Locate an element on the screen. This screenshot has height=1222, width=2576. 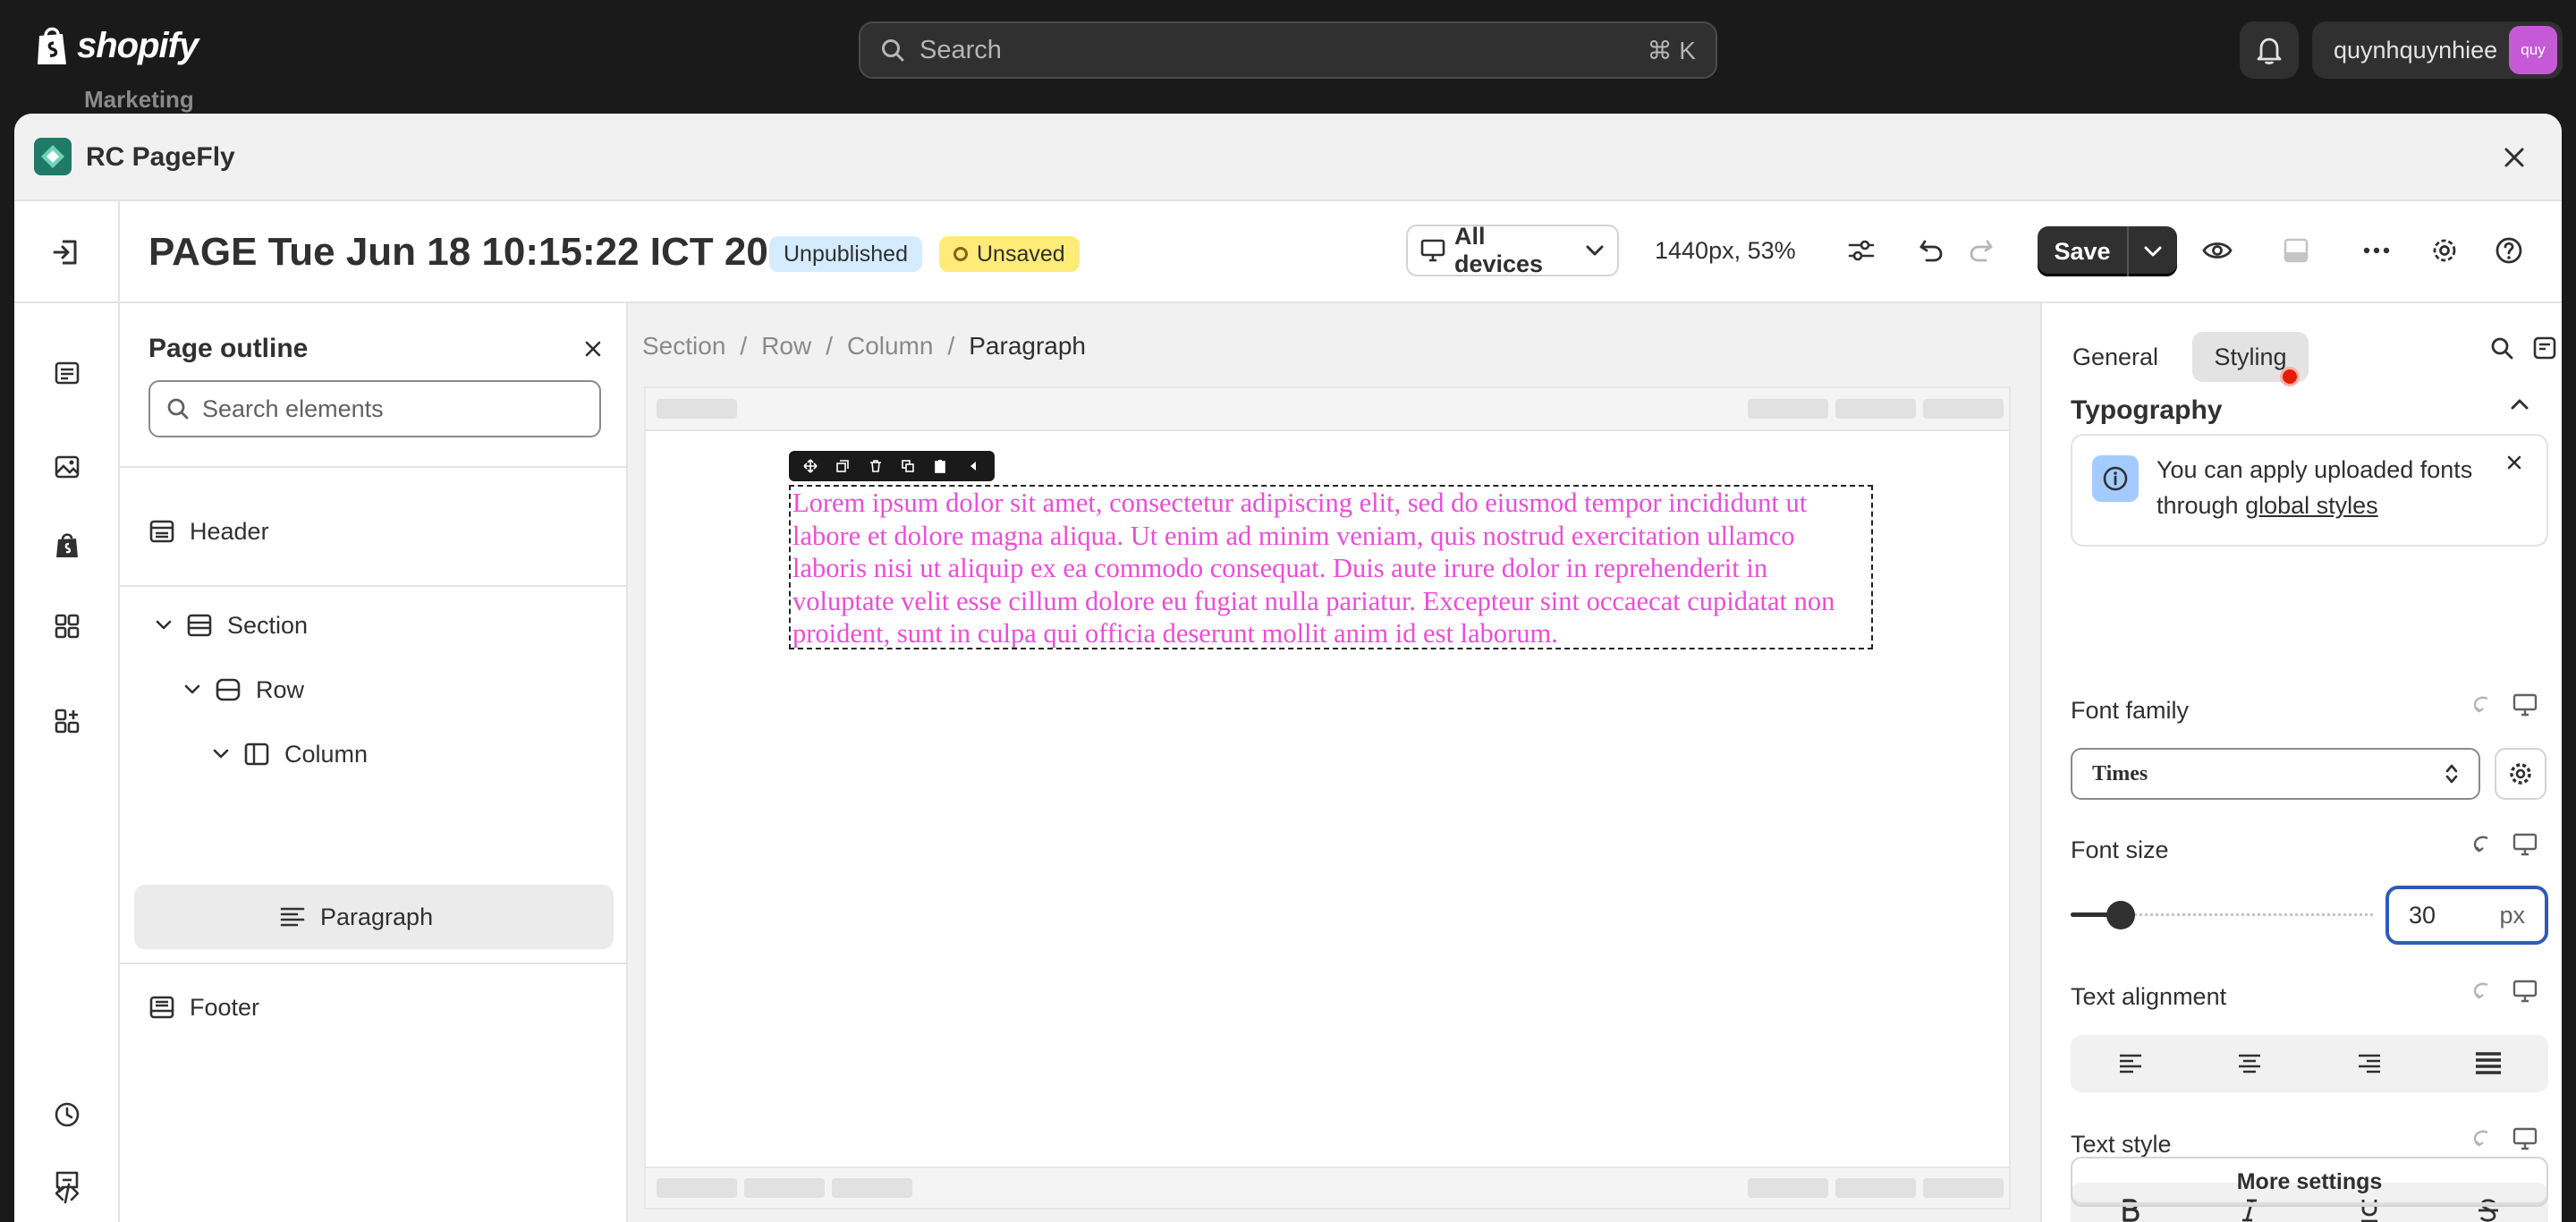
exit-editor-button is located at coordinates (67, 252).